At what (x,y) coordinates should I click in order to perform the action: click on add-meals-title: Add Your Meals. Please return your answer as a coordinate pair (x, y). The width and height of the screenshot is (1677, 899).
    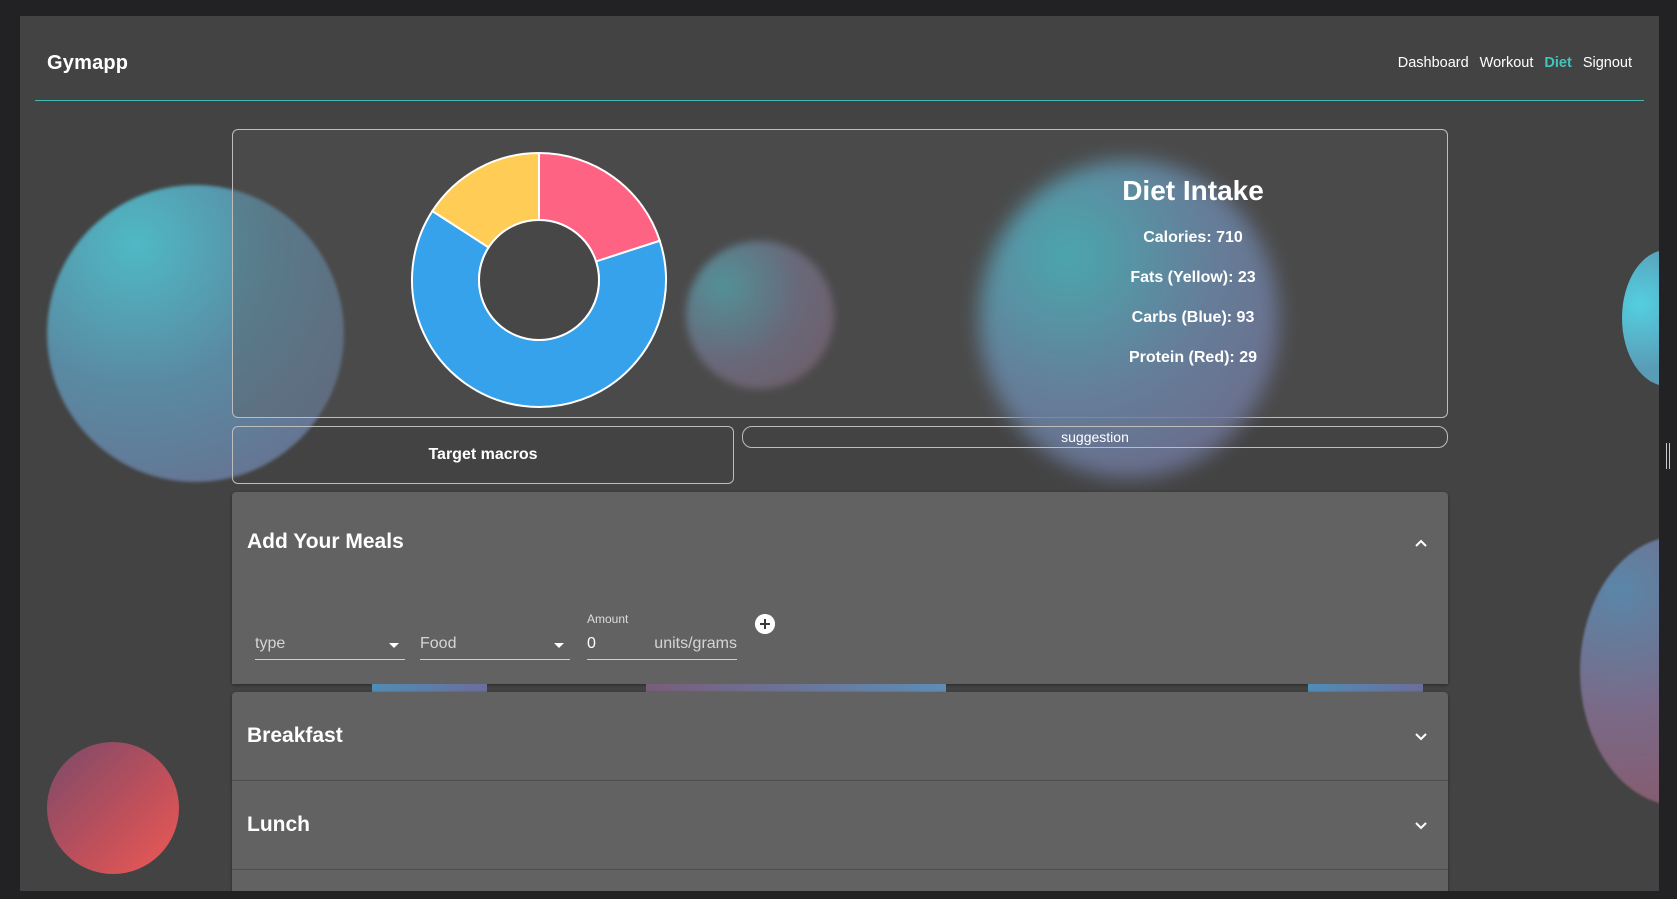
    Looking at the image, I should click on (325, 542).